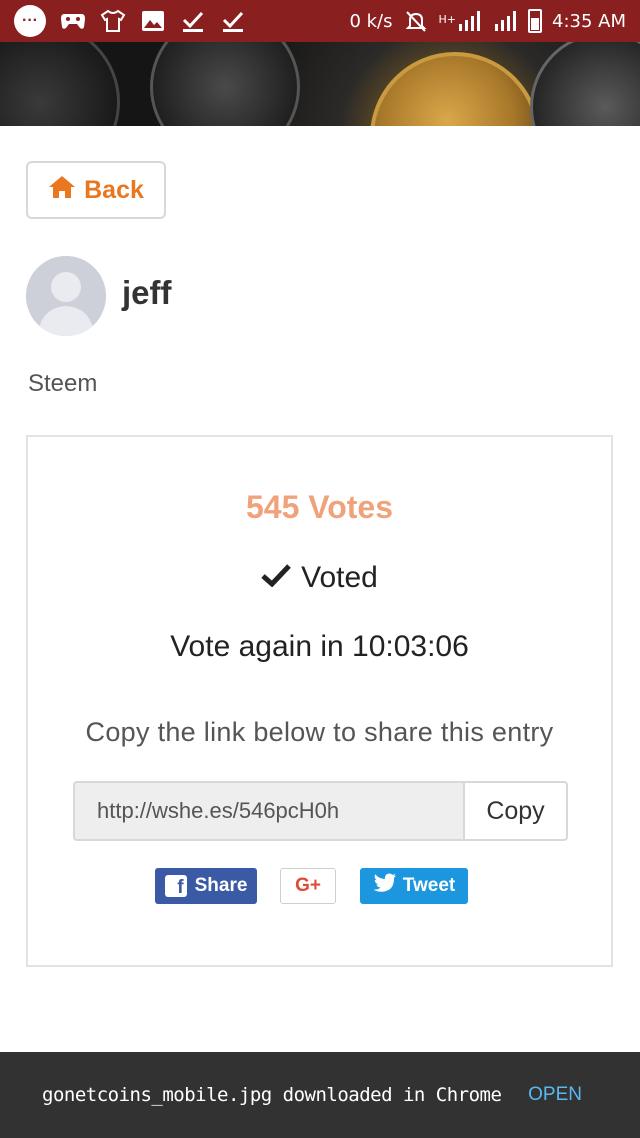 This screenshot has width=640, height=1138. I want to click on voted-label: Voted, so click(339, 577).